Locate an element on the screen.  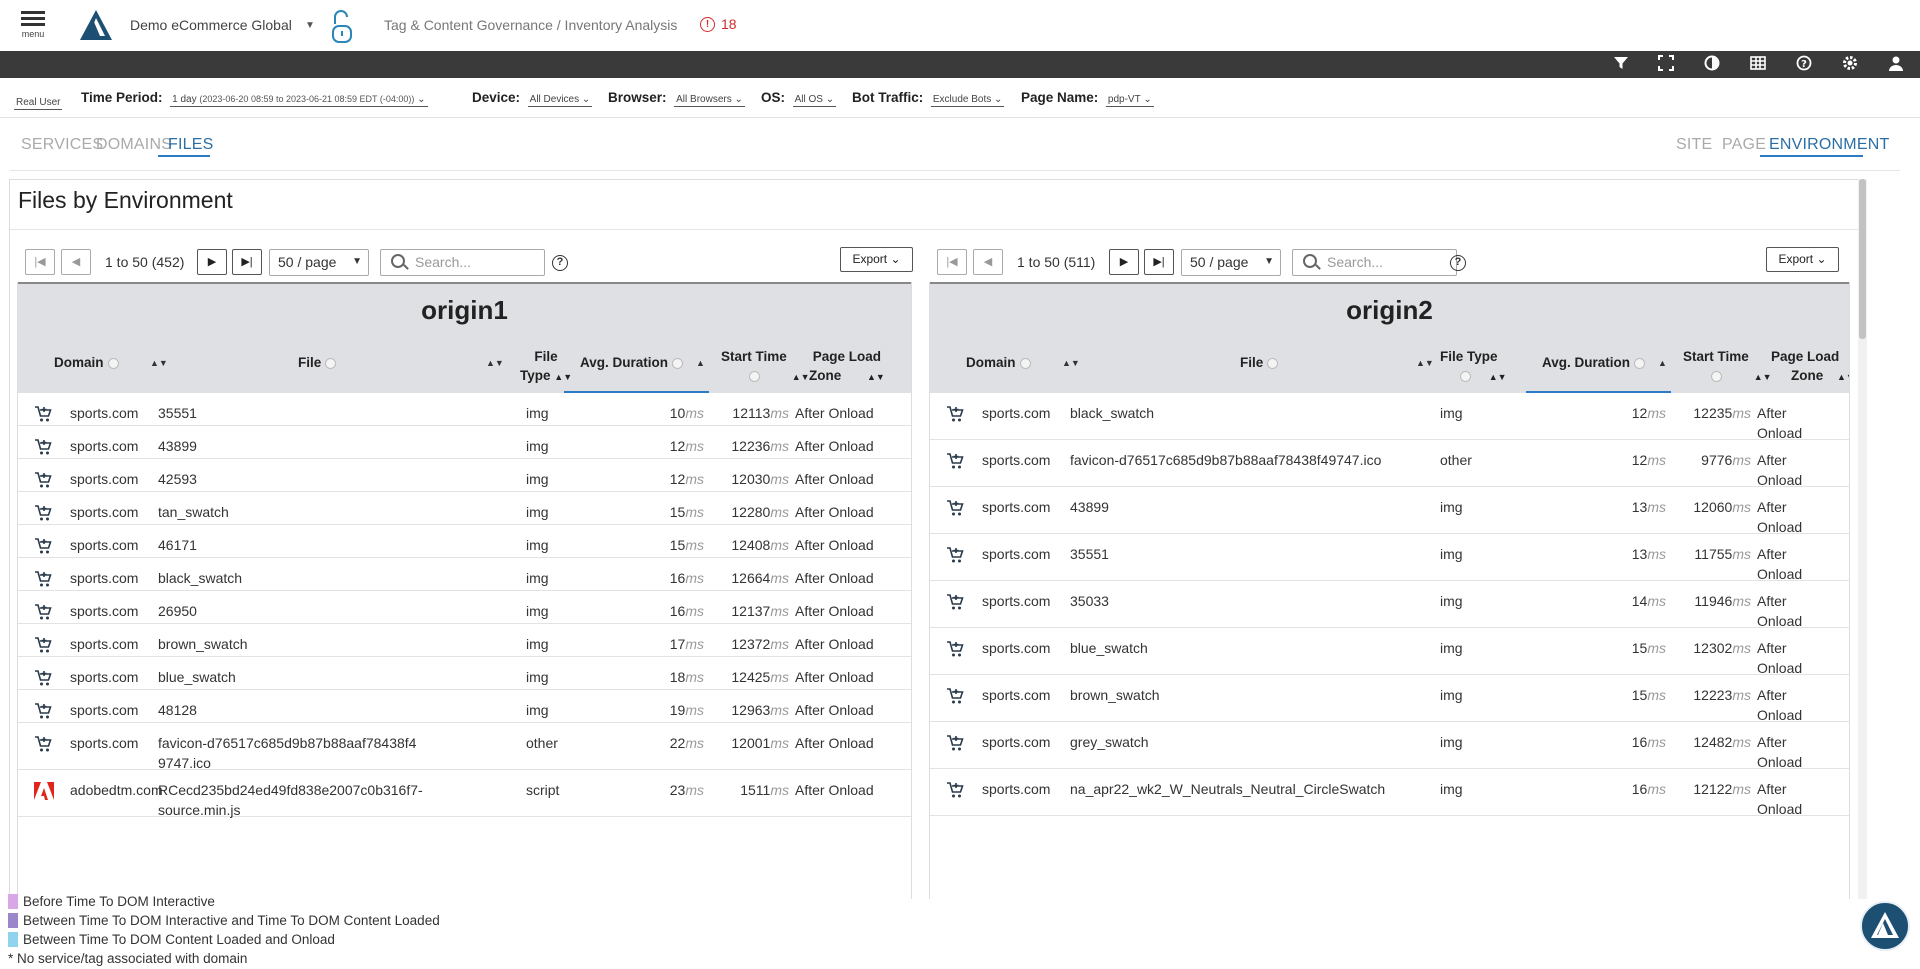
mode-selector: Real User is located at coordinates (38, 101).